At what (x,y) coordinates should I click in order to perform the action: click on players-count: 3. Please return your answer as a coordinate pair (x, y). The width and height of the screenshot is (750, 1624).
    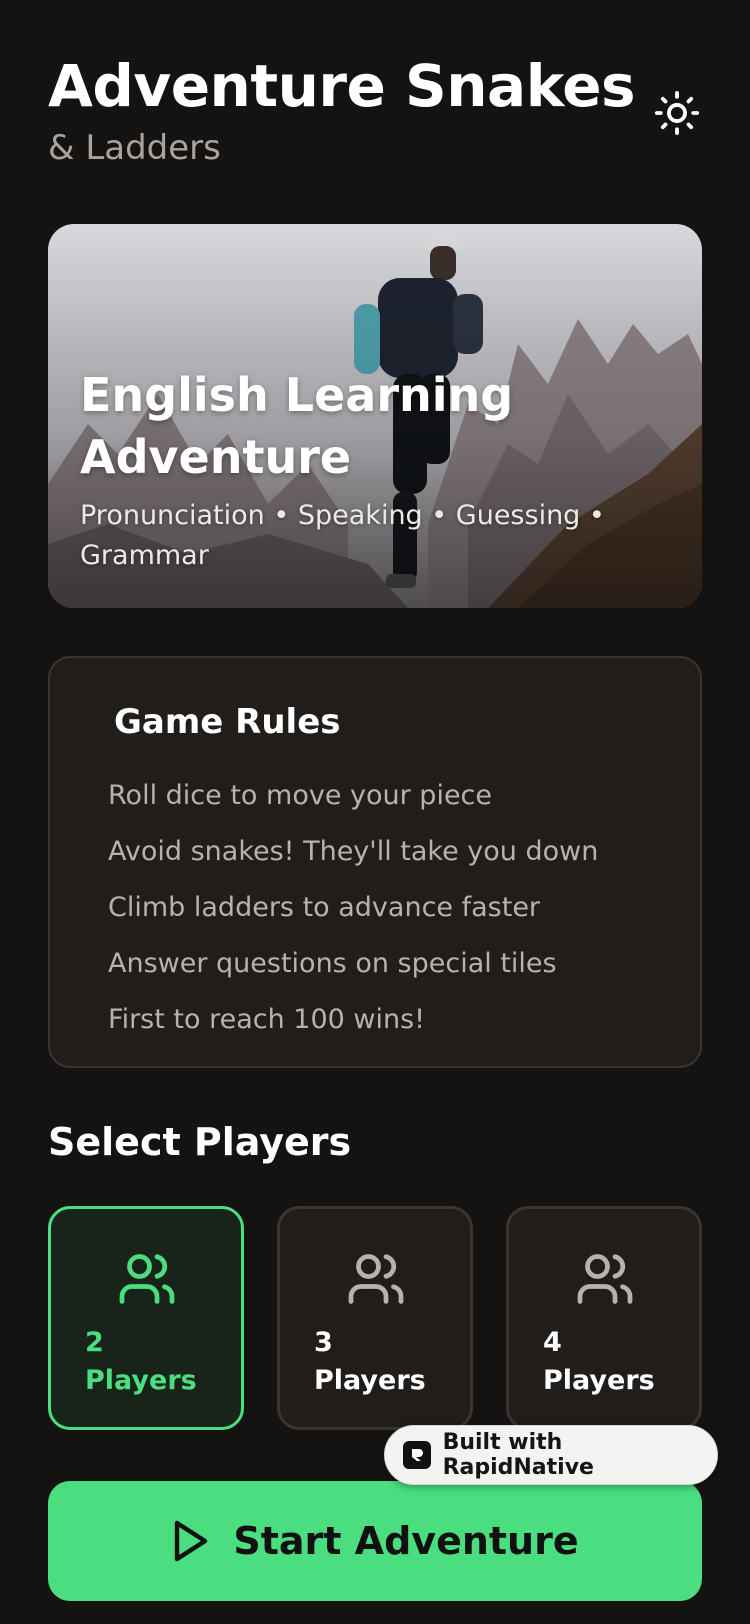
    Looking at the image, I should click on (323, 1342).